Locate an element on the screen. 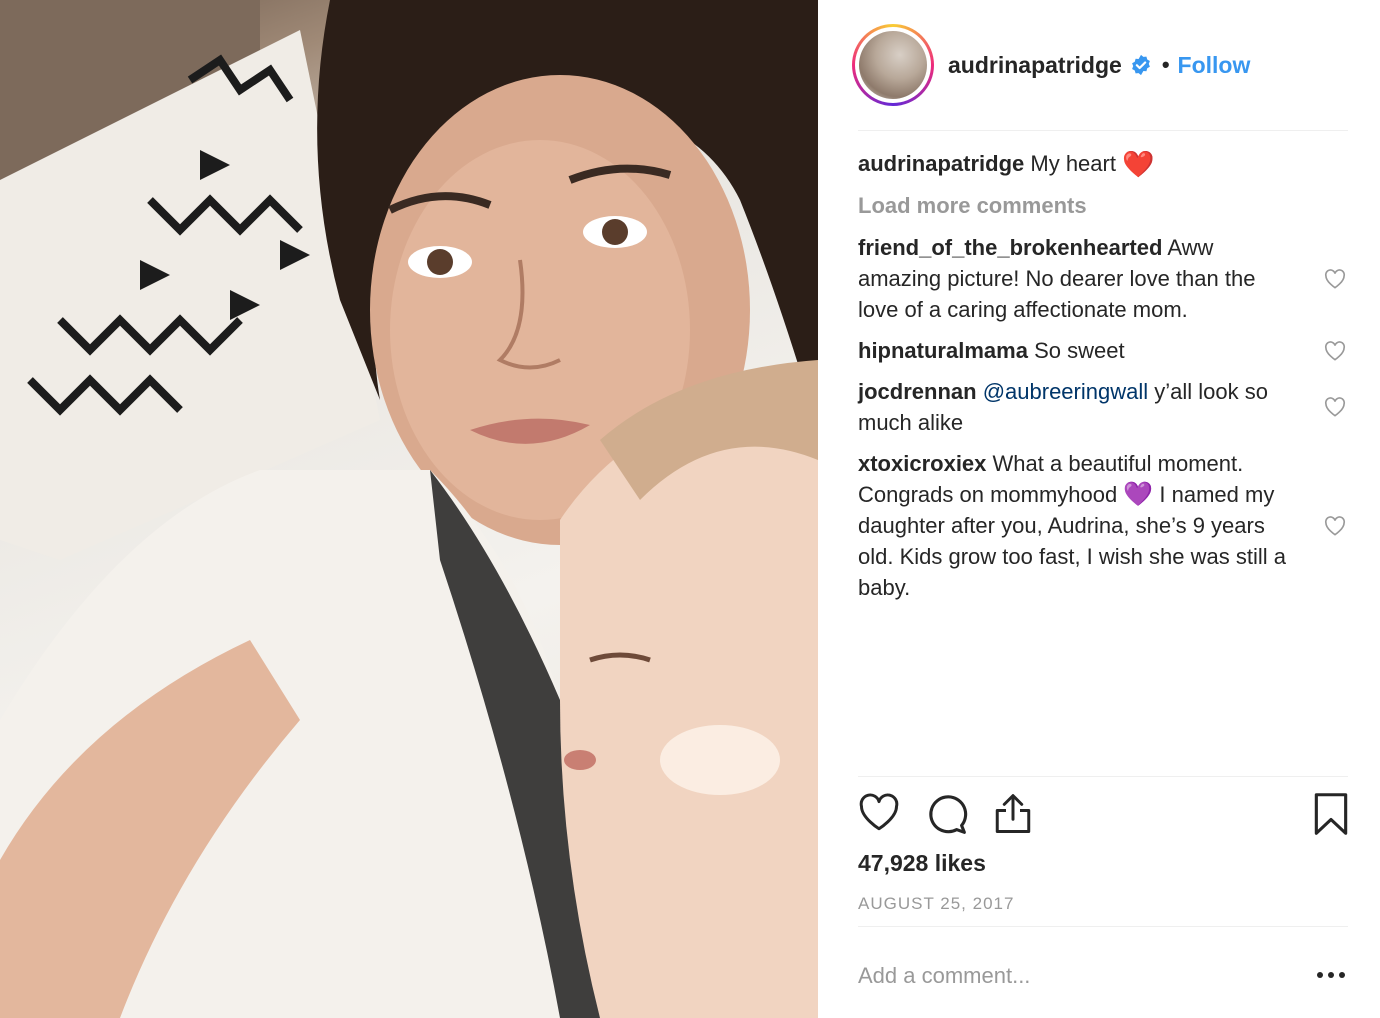 The width and height of the screenshot is (1380, 1018). comment-mention: @aubreeringwall is located at coordinates (1065, 391).